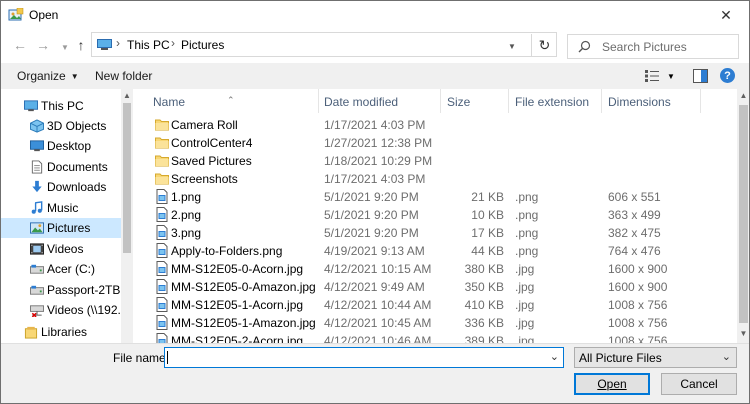  Describe the element at coordinates (169, 102) in the screenshot. I see `column-header-name: Name` at that location.